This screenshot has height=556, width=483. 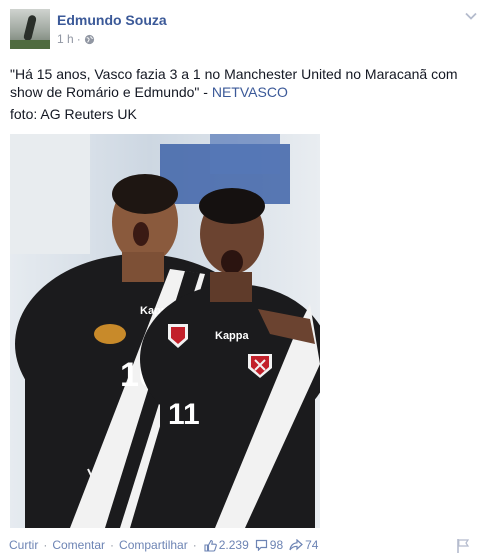 I want to click on comments-count-value: 98, so click(x=276, y=545).